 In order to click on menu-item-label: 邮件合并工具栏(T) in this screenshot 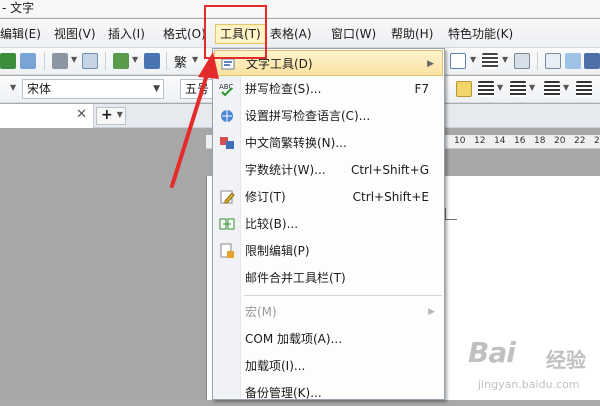, I will do `click(295, 278)`.